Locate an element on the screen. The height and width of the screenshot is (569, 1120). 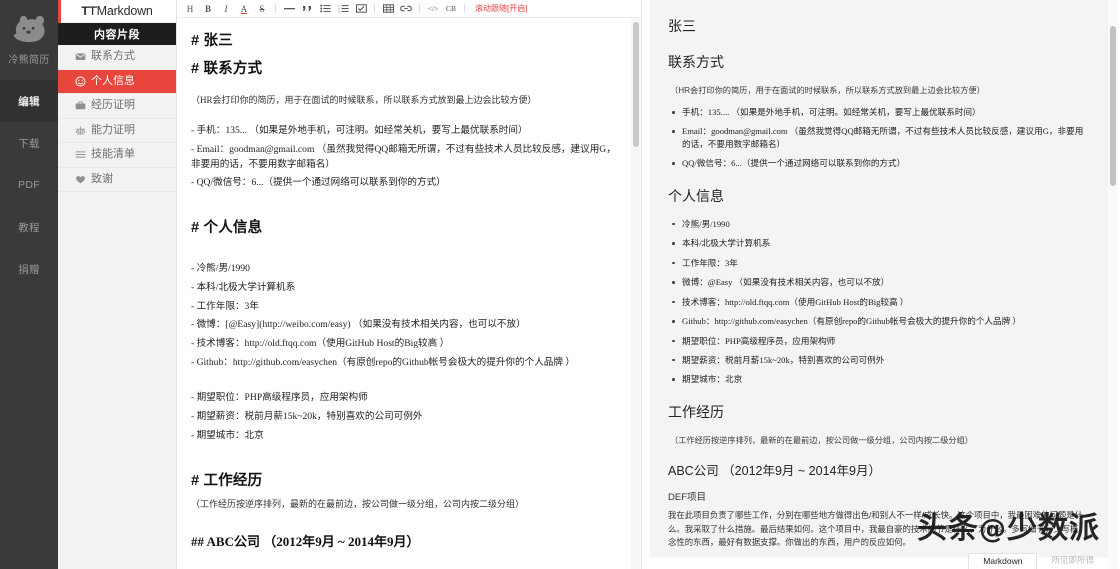
app-logo-text: T⊤Markdown is located at coordinates (117, 11).